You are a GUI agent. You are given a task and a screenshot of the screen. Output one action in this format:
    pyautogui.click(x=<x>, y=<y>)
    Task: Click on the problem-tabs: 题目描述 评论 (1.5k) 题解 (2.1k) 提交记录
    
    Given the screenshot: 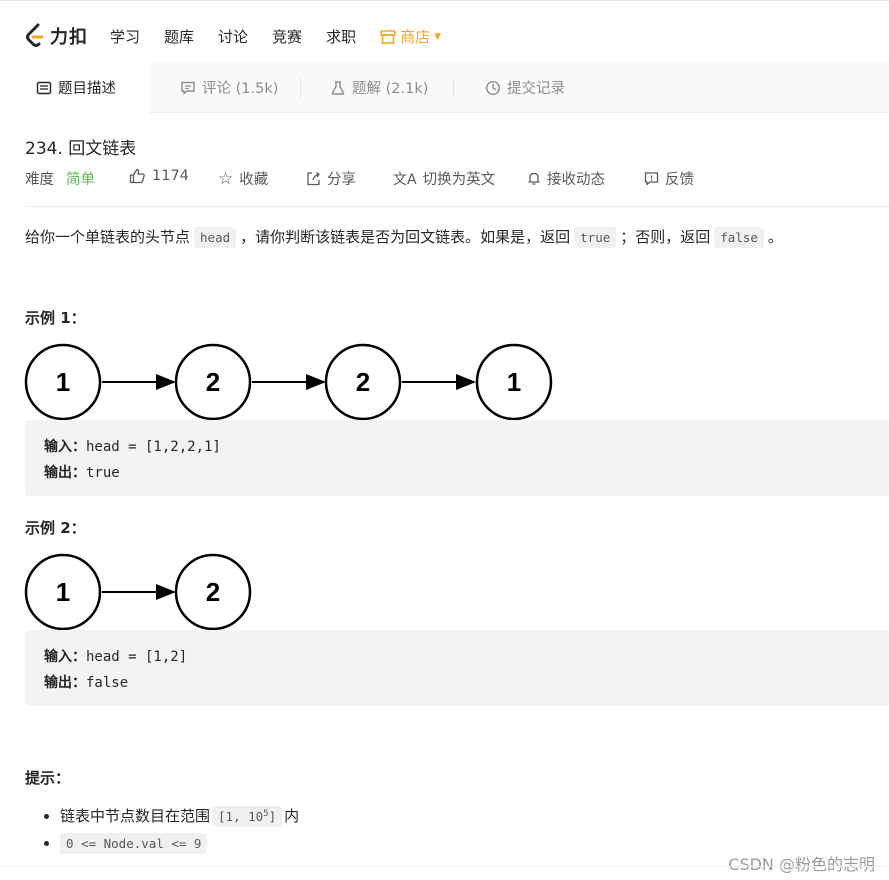 What is the action you would take?
    pyautogui.click(x=444, y=87)
    